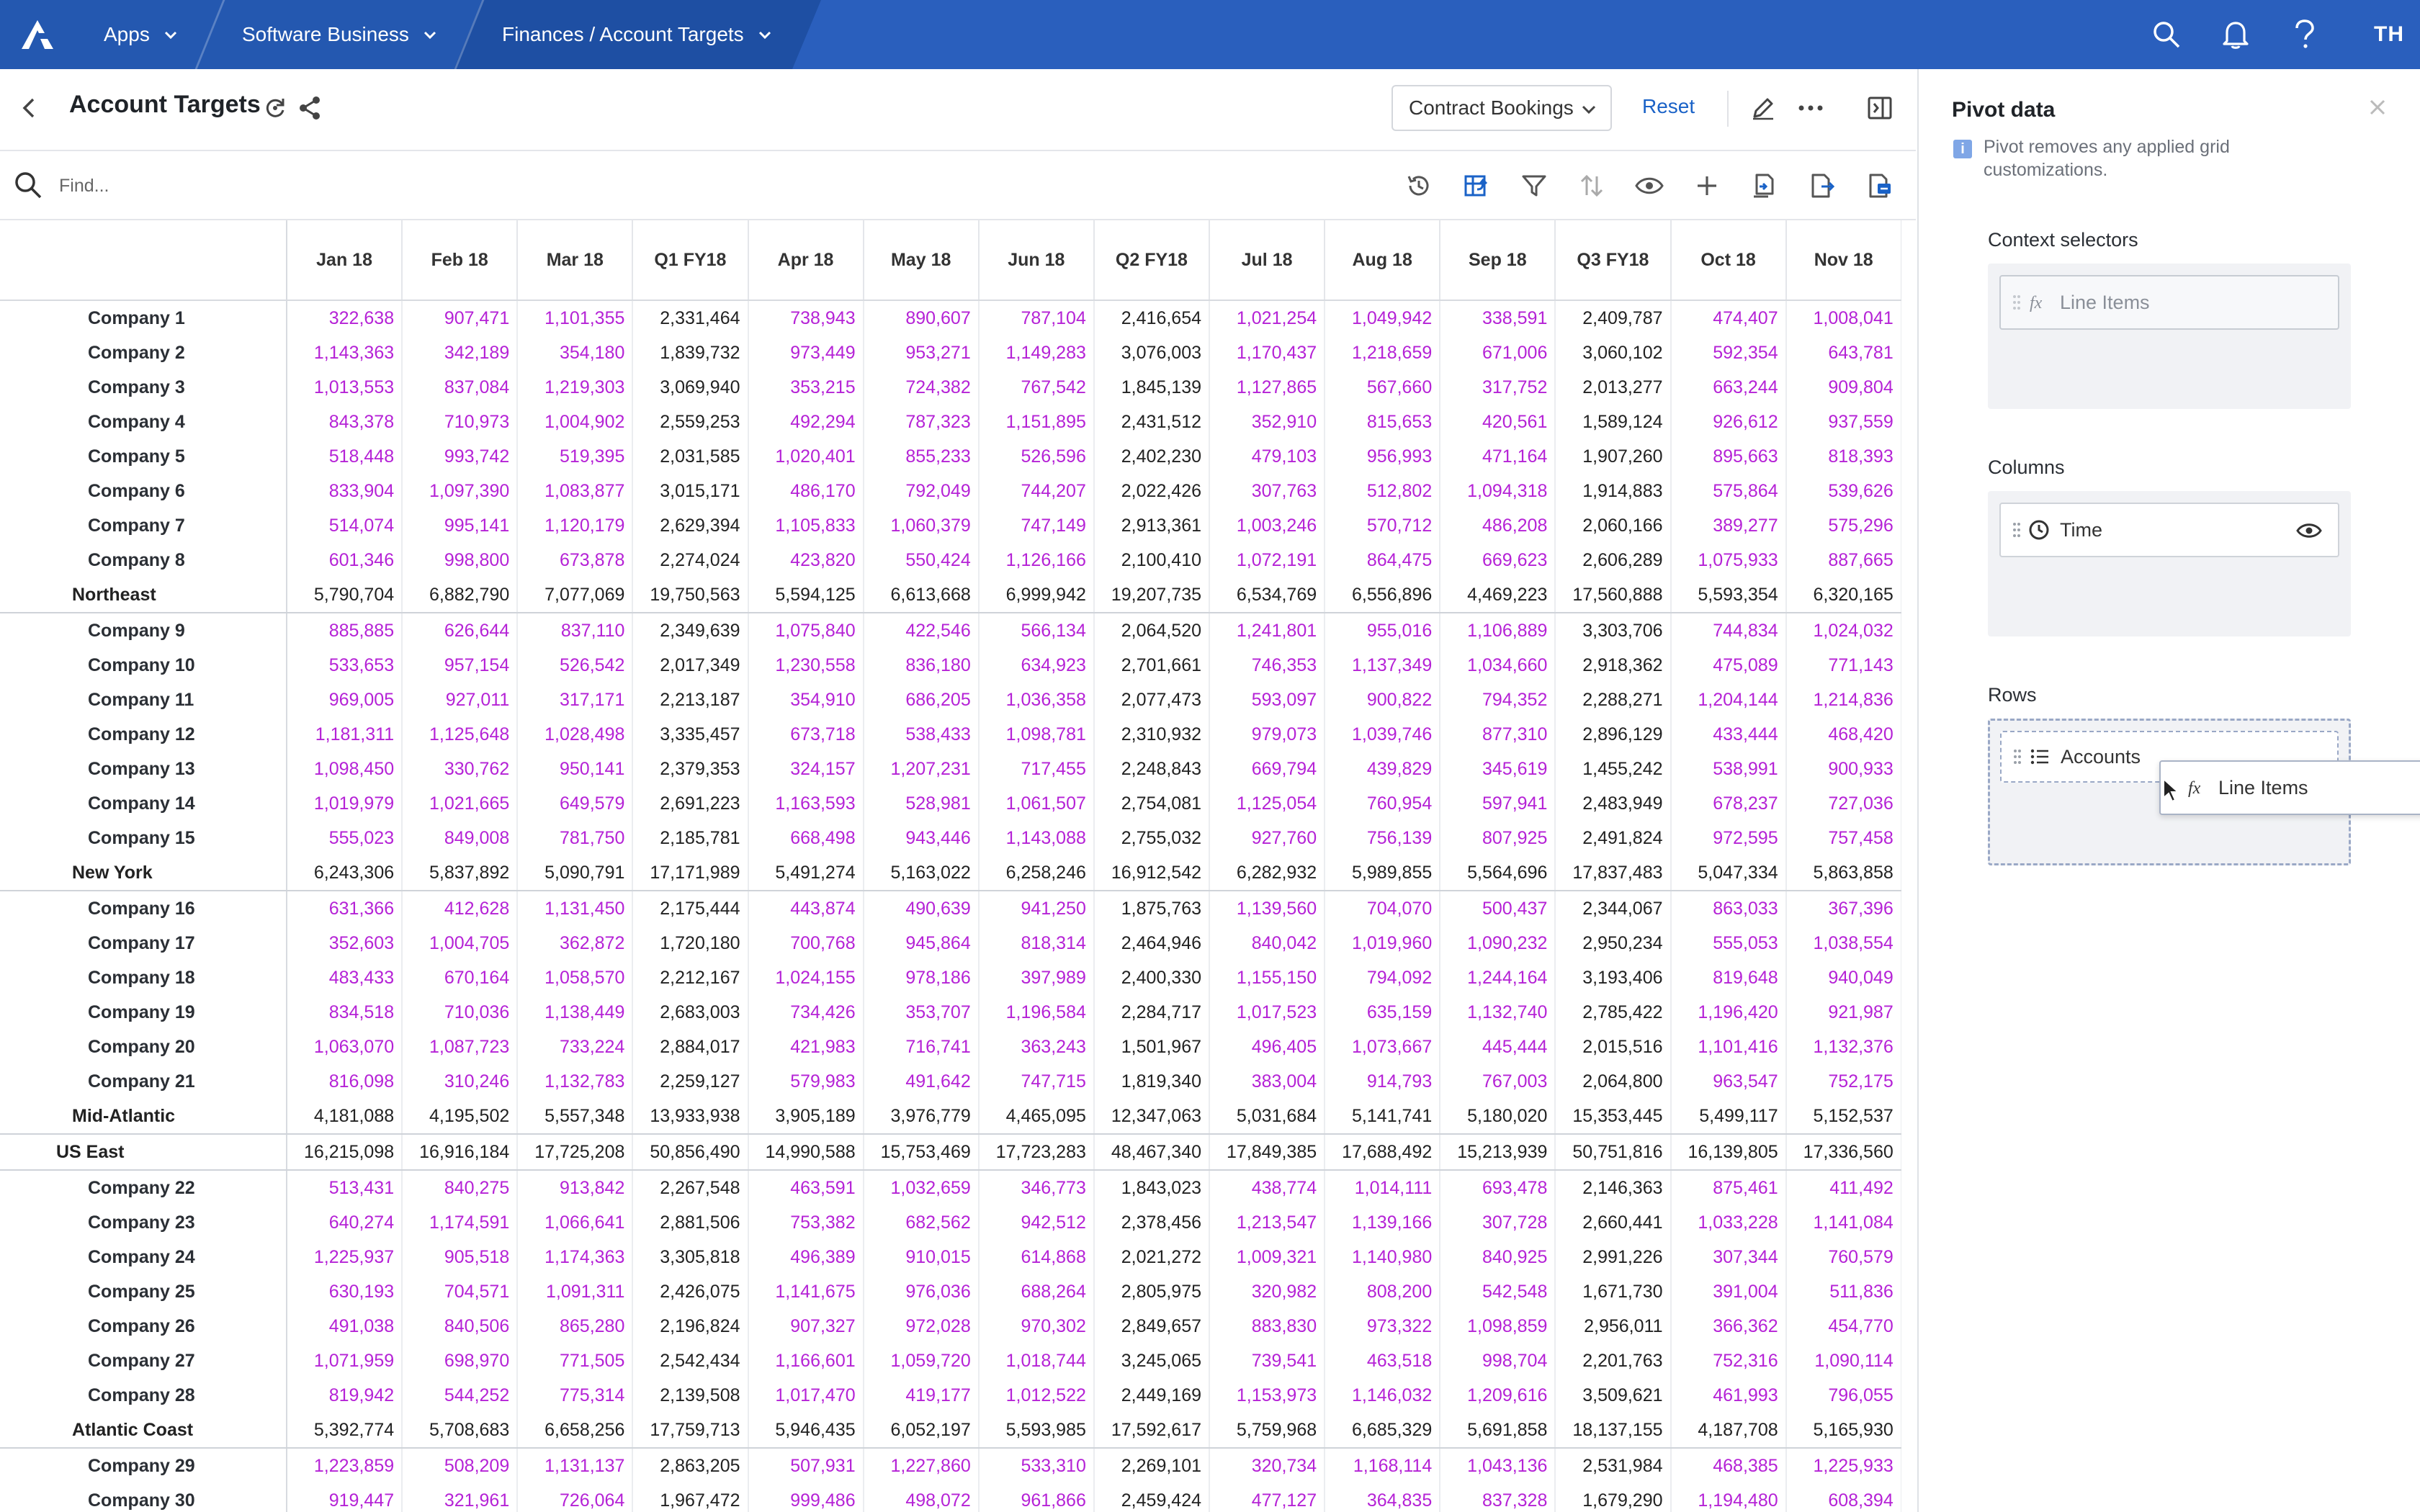 Image resolution: width=2420 pixels, height=1512 pixels. Describe the element at coordinates (575, 1395) in the screenshot. I see `data-cell: 775,314` at that location.